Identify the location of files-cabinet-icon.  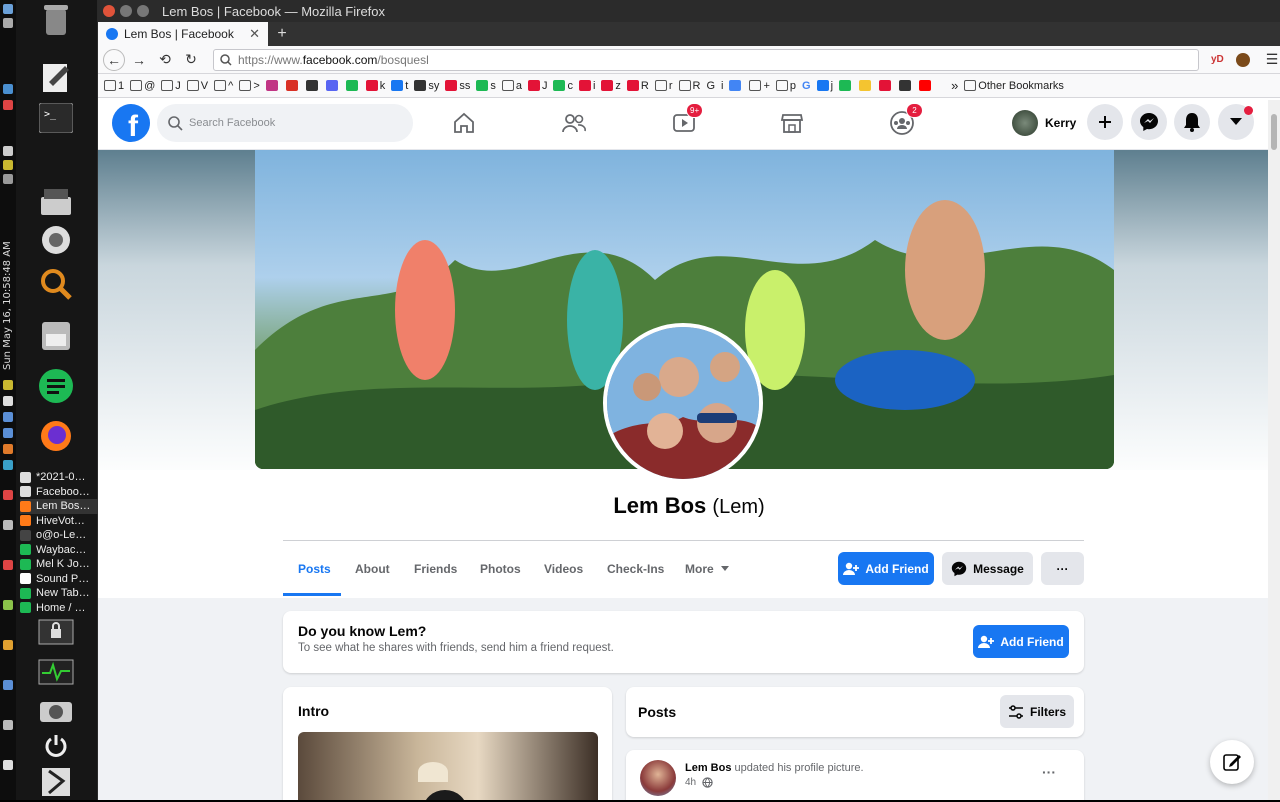
(56, 336).